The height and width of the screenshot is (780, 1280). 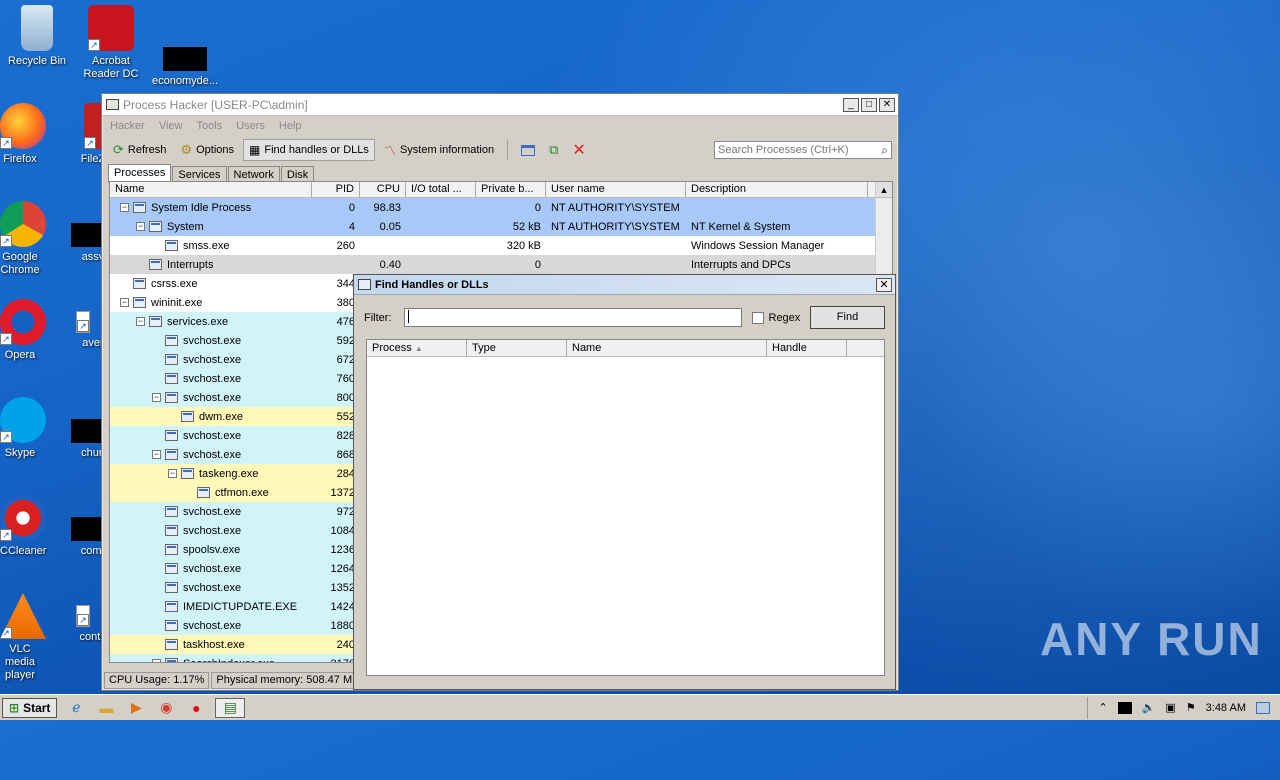 What do you see at coordinates (37, 28) in the screenshot?
I see `recycle-bin-icon` at bounding box center [37, 28].